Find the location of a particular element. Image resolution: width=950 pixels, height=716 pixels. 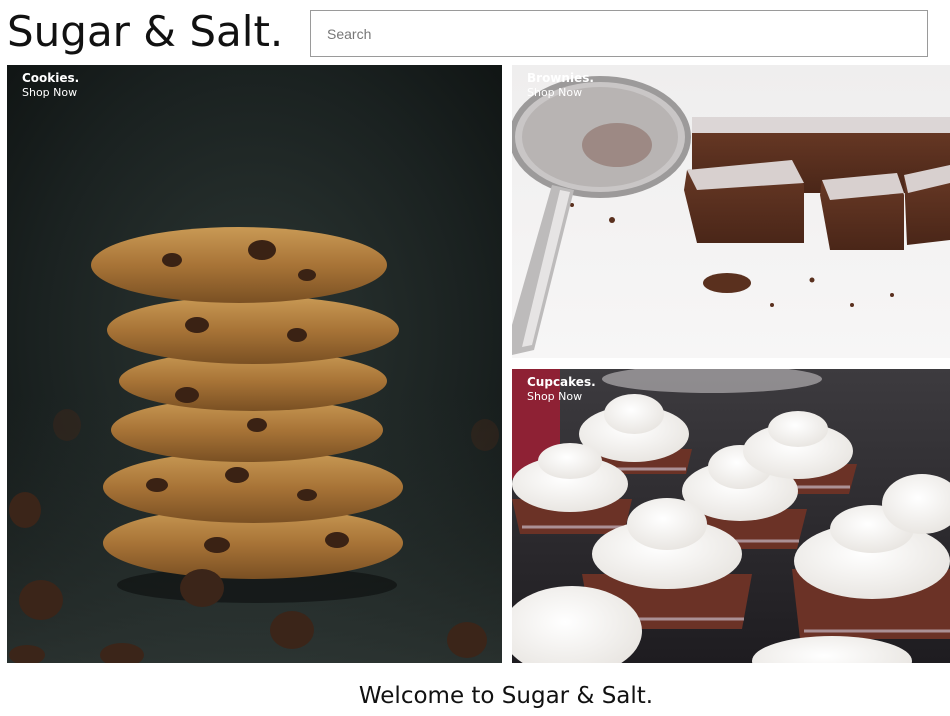

search-input is located at coordinates (619, 33).